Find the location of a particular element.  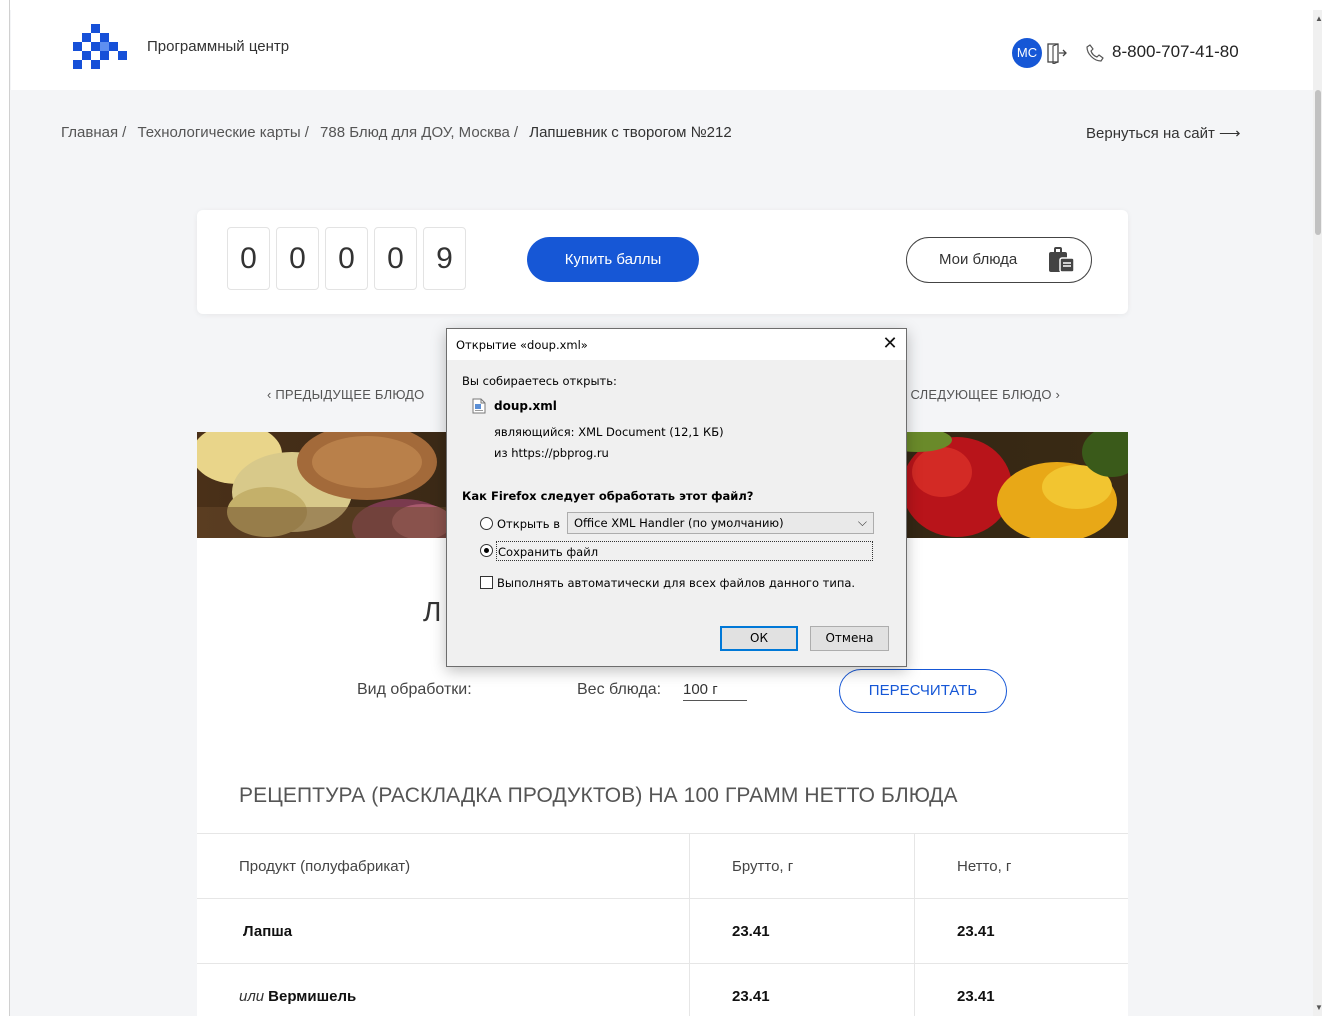

column-header-gross: Брутто, г is located at coordinates (763, 866).